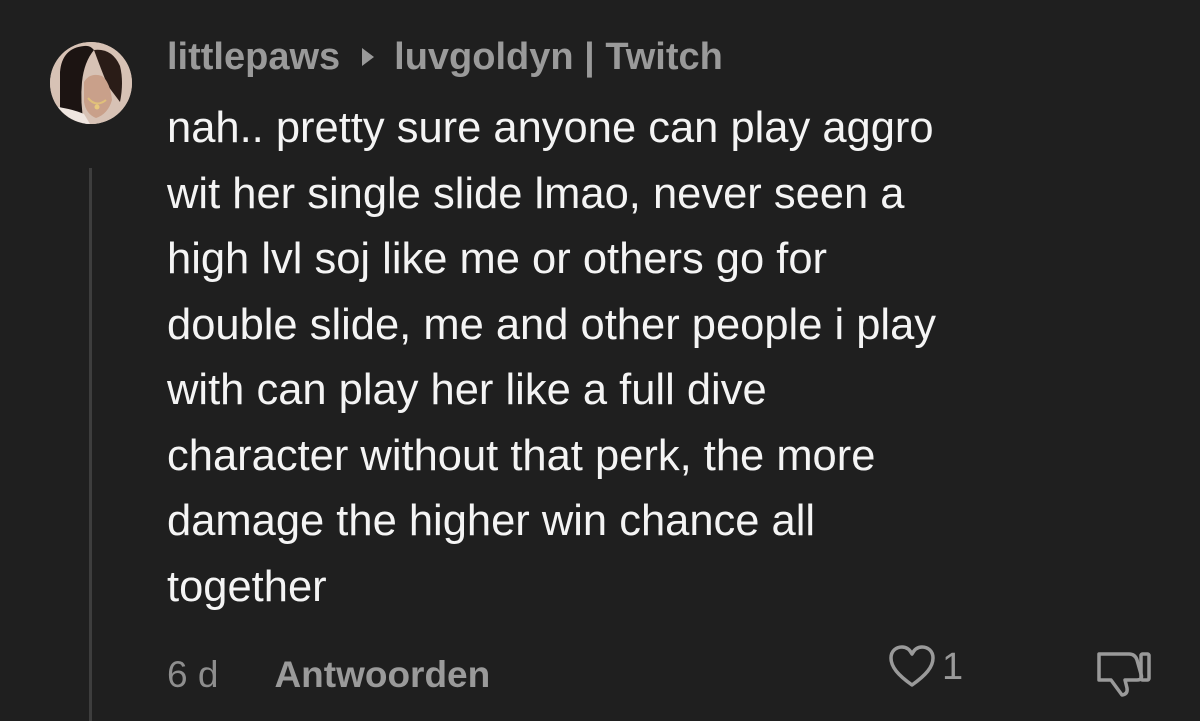 The image size is (1200, 721). Describe the element at coordinates (253, 57) in the screenshot. I see `author-name: littlepaws` at that location.